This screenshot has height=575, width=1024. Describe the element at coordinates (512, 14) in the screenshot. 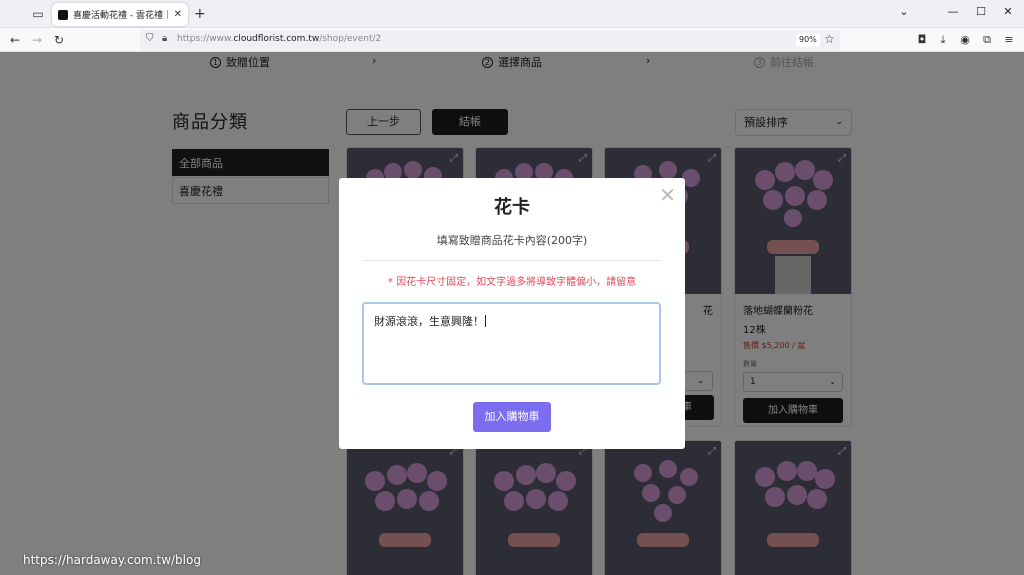

I see `browser-tab-bar: ▭ 喜慶活動花禮 - 雲花禮｜全台花 ✕ + ⌄ — ☐ ✕` at that location.